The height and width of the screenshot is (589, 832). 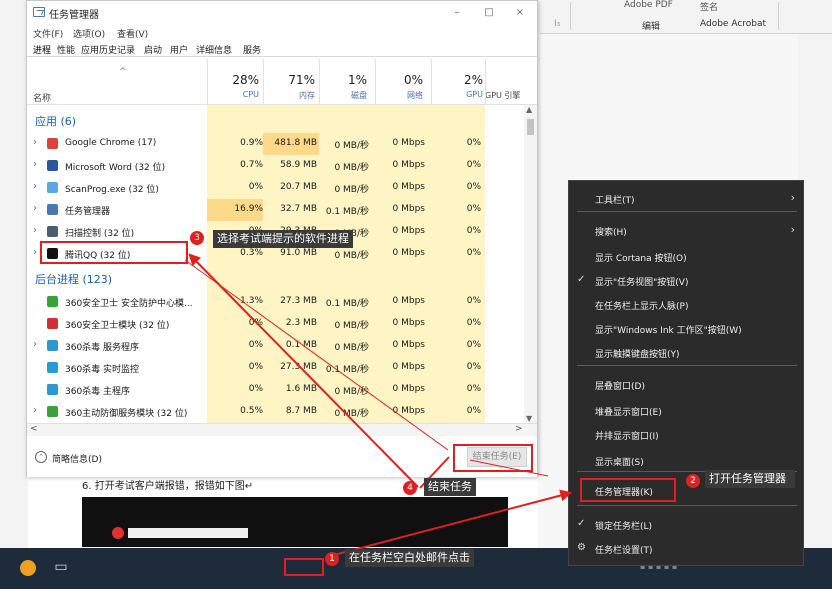 What do you see at coordinates (463, 80) in the screenshot?
I see `gpu-percent: 2%` at bounding box center [463, 80].